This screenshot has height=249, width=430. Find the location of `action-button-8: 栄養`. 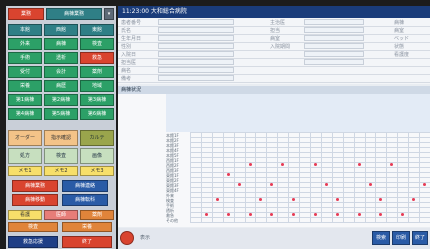

action-button-8: 栄養 is located at coordinates (87, 227).